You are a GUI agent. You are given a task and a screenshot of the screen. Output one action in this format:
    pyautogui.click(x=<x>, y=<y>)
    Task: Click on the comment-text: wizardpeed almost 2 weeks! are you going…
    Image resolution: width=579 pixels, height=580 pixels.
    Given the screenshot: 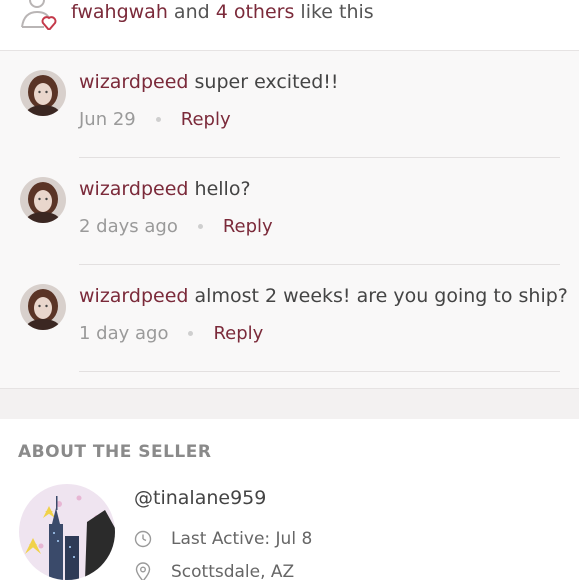 What is the action you would take?
    pyautogui.click(x=323, y=296)
    